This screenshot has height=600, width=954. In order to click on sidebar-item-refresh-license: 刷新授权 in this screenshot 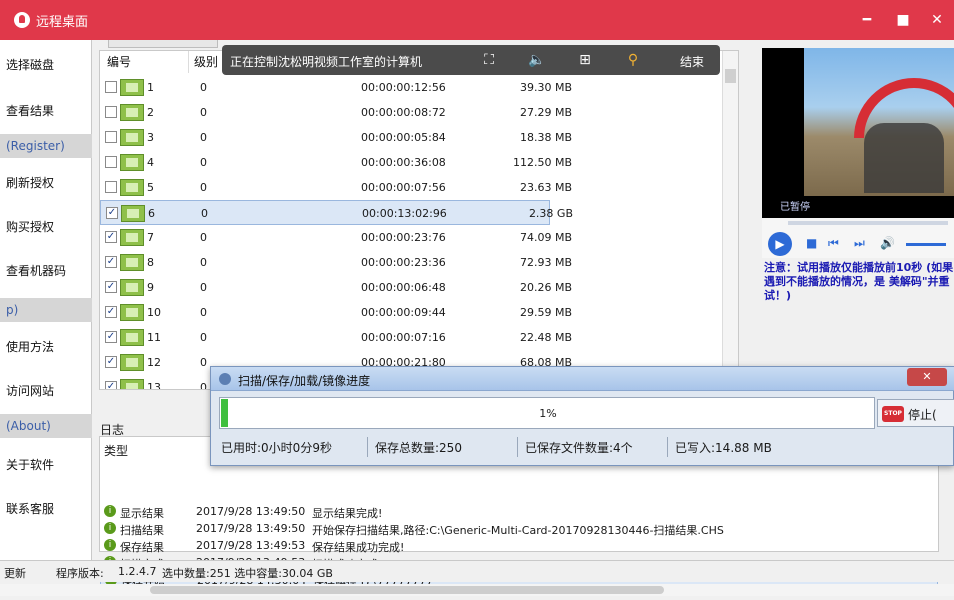, I will do `click(30, 182)`.